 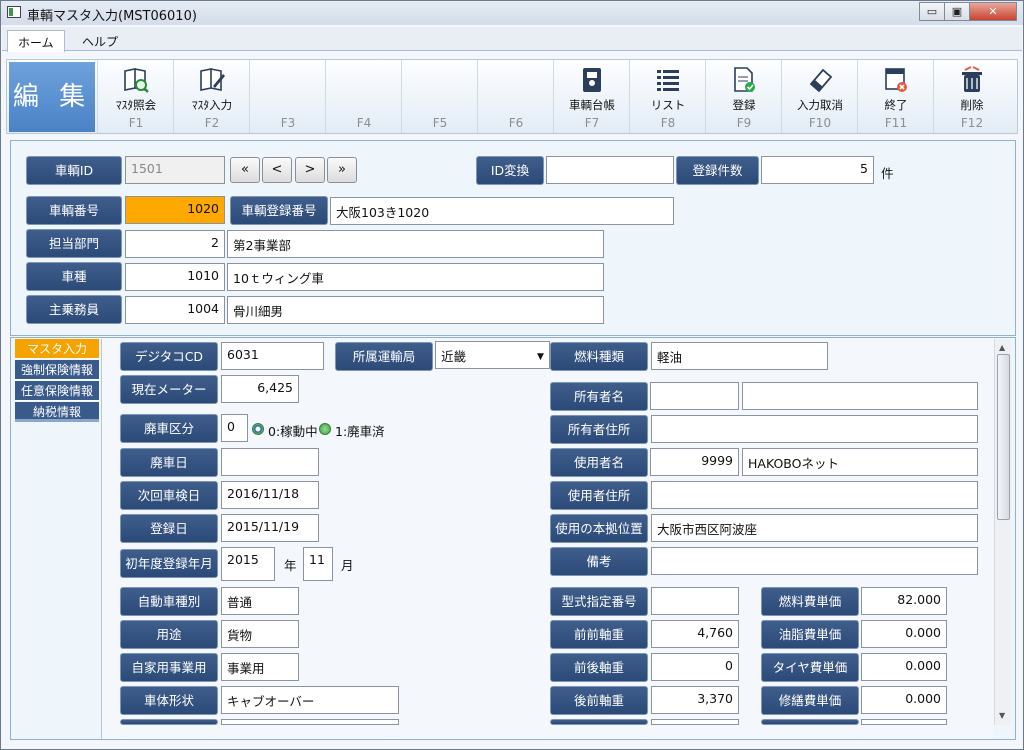 I want to click on f8-key: F8, so click(x=668, y=123).